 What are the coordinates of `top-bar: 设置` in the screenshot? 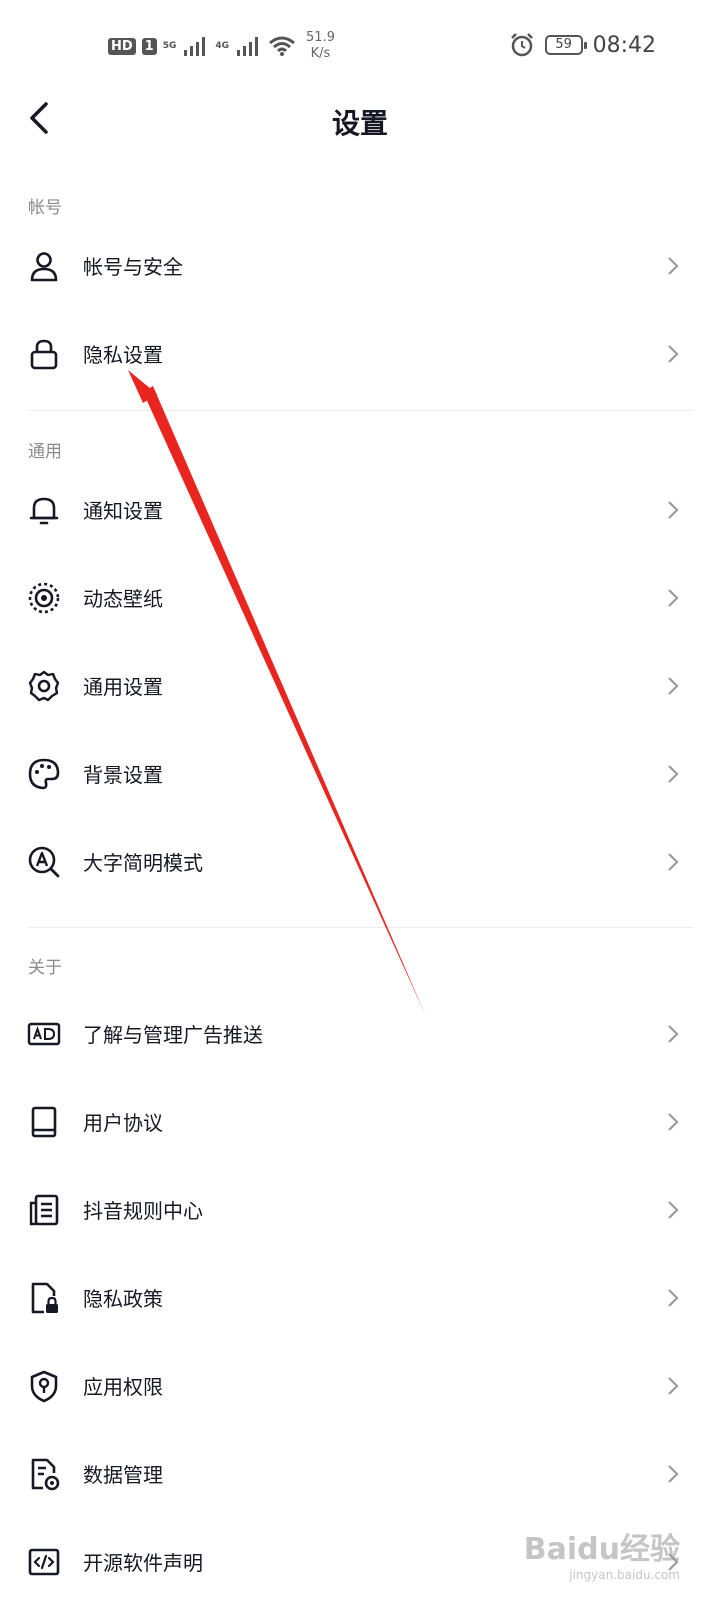 It's located at (360, 119).